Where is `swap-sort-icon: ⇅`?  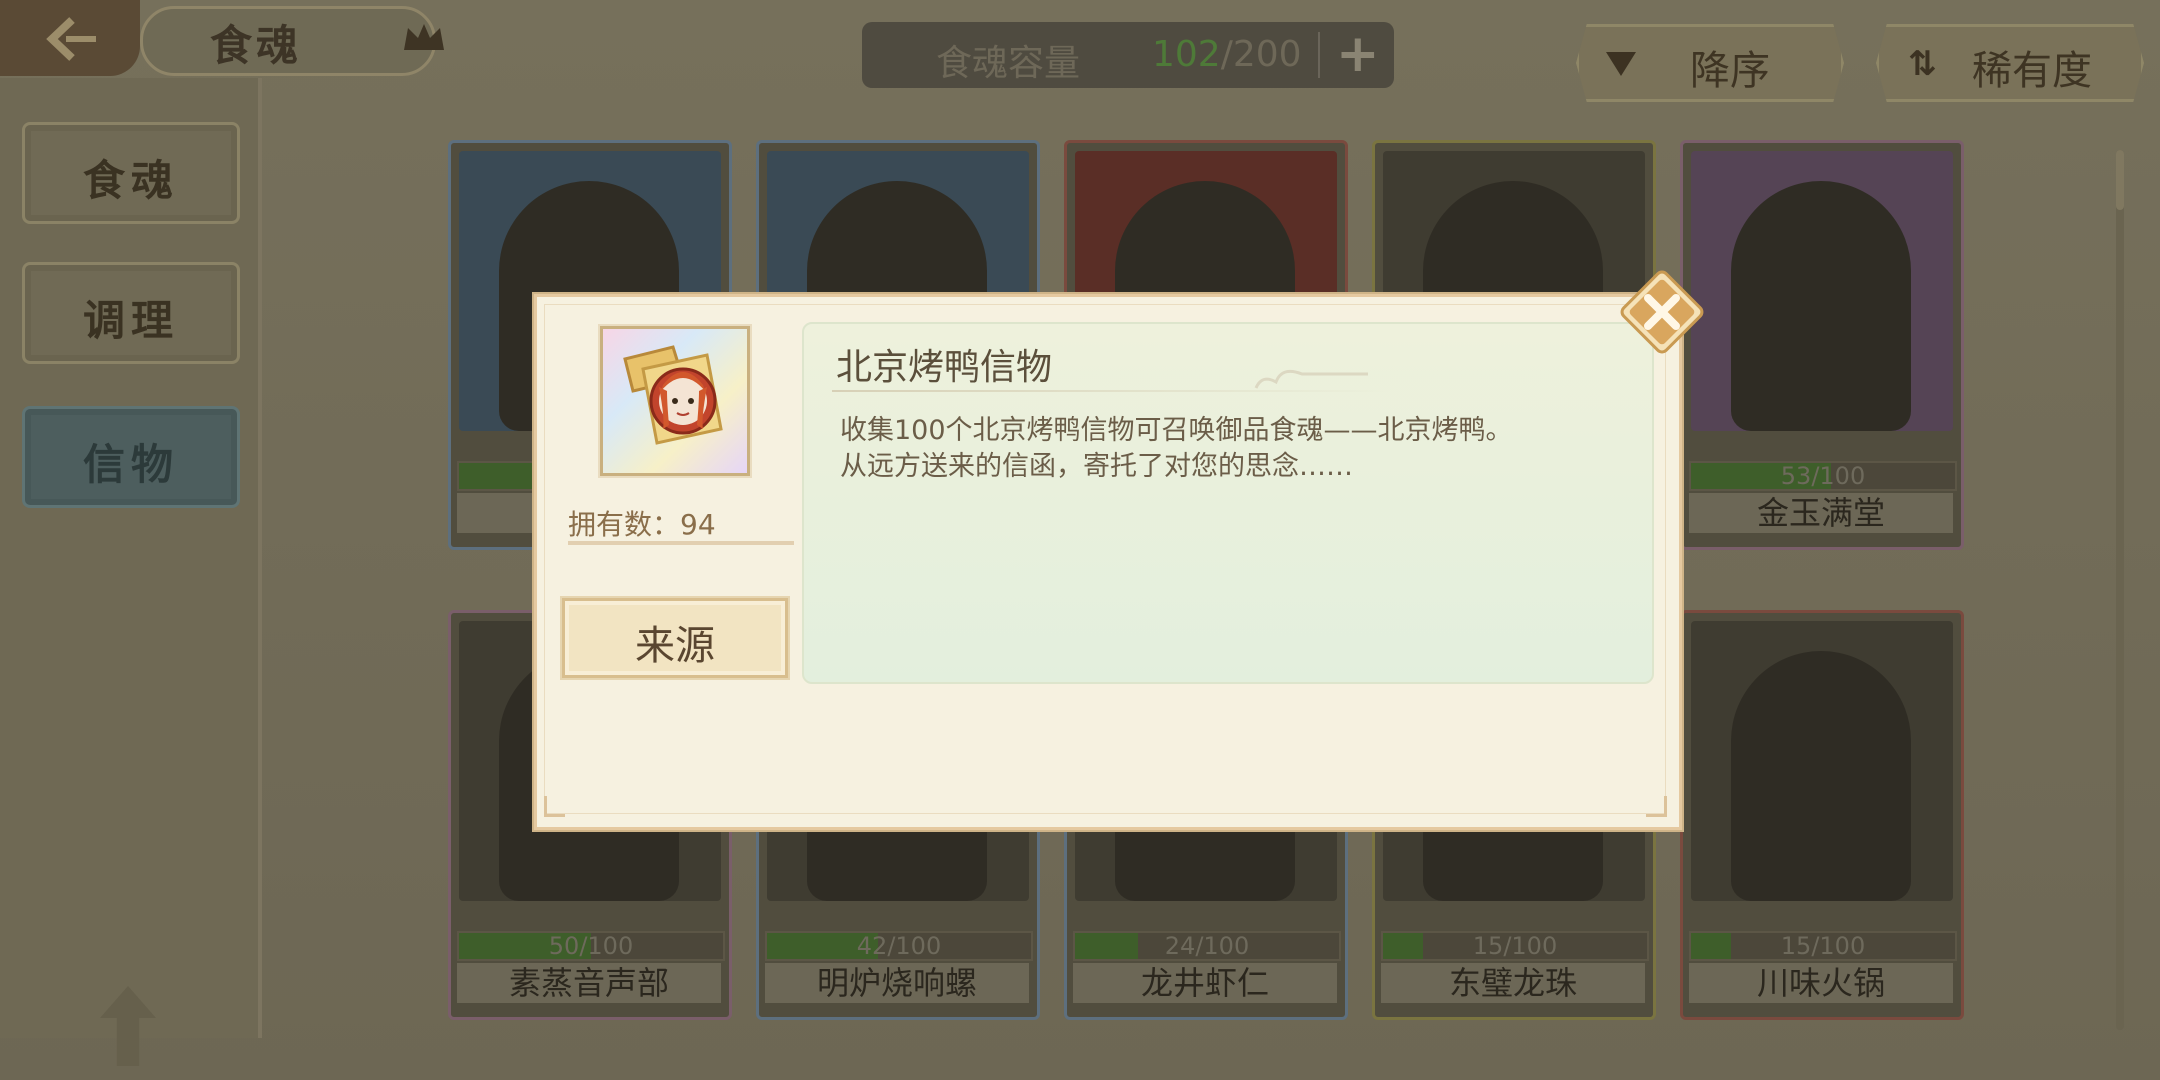
swap-sort-icon: ⇅ is located at coordinates (1922, 64).